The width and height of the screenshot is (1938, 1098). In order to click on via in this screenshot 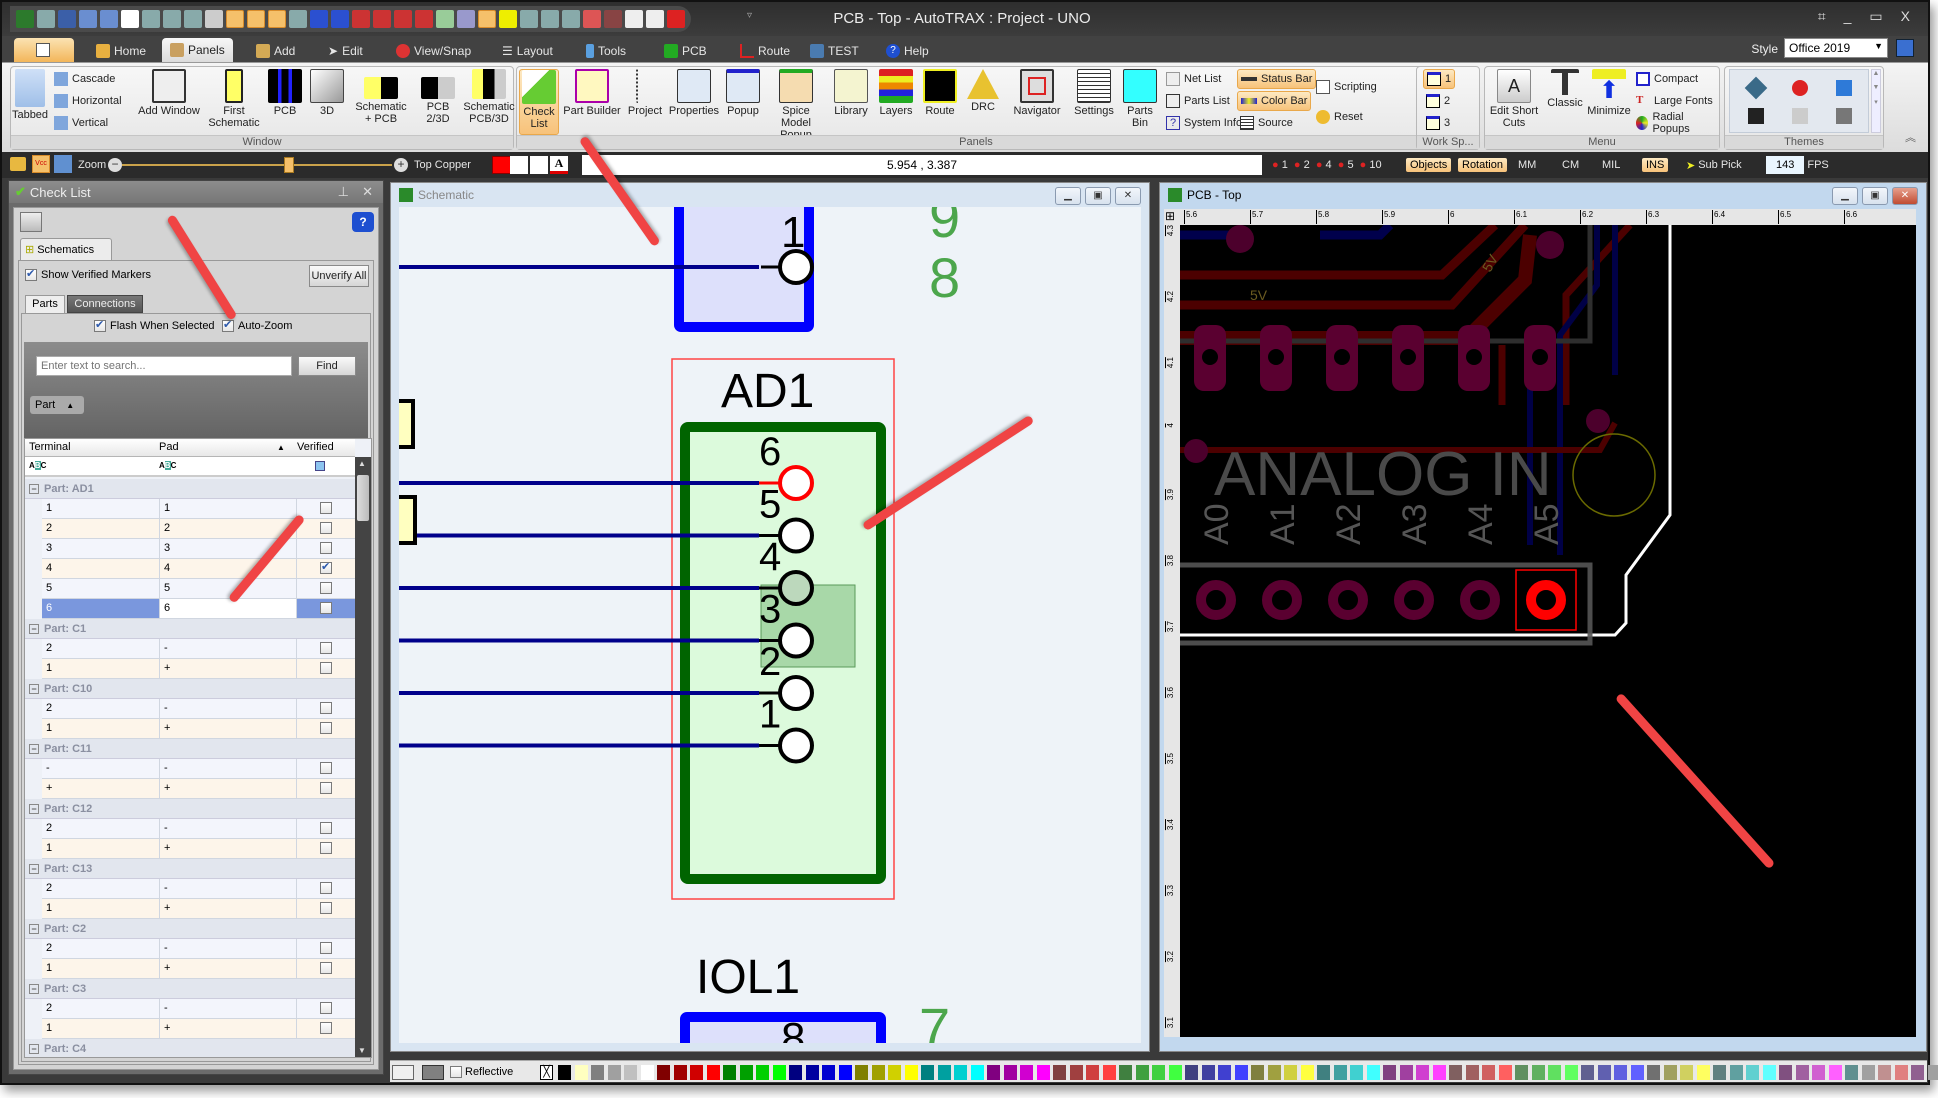, I will do `click(1550, 245)`.